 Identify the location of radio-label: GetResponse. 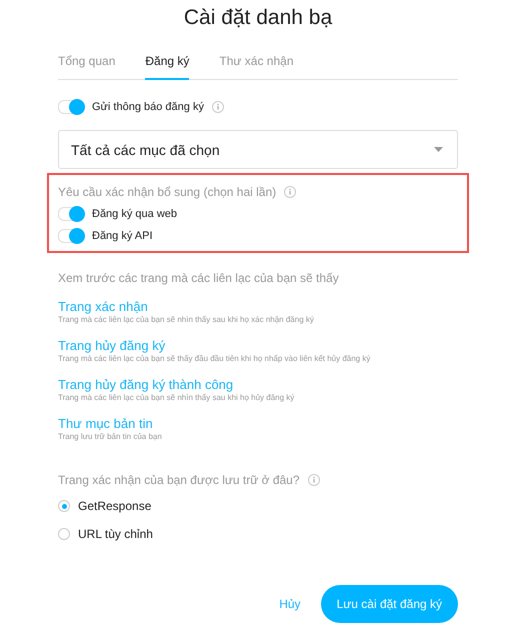
(115, 506).